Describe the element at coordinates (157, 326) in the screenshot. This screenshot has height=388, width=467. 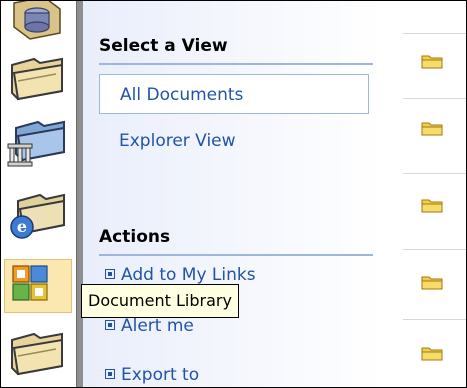
I see `action-label: Alert me` at that location.